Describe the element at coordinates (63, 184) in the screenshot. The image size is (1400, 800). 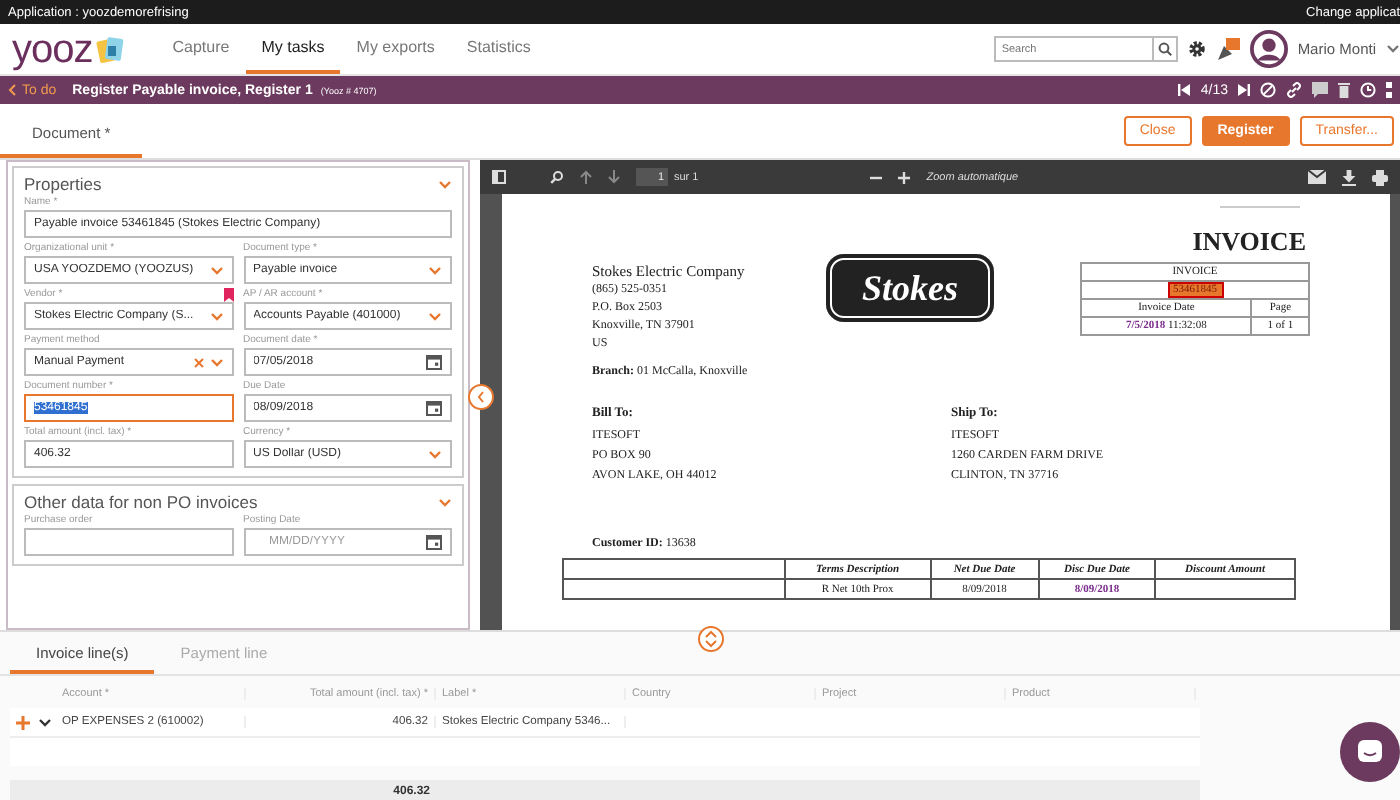
I see `section-title: Properties` at that location.